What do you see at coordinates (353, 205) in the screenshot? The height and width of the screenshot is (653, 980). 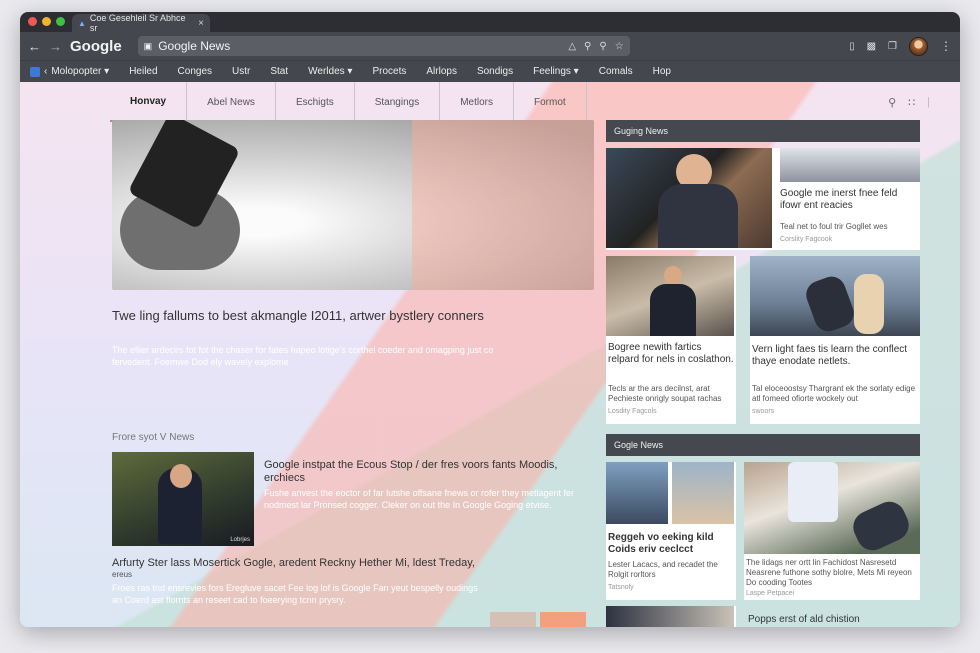 I see `hero-image` at bounding box center [353, 205].